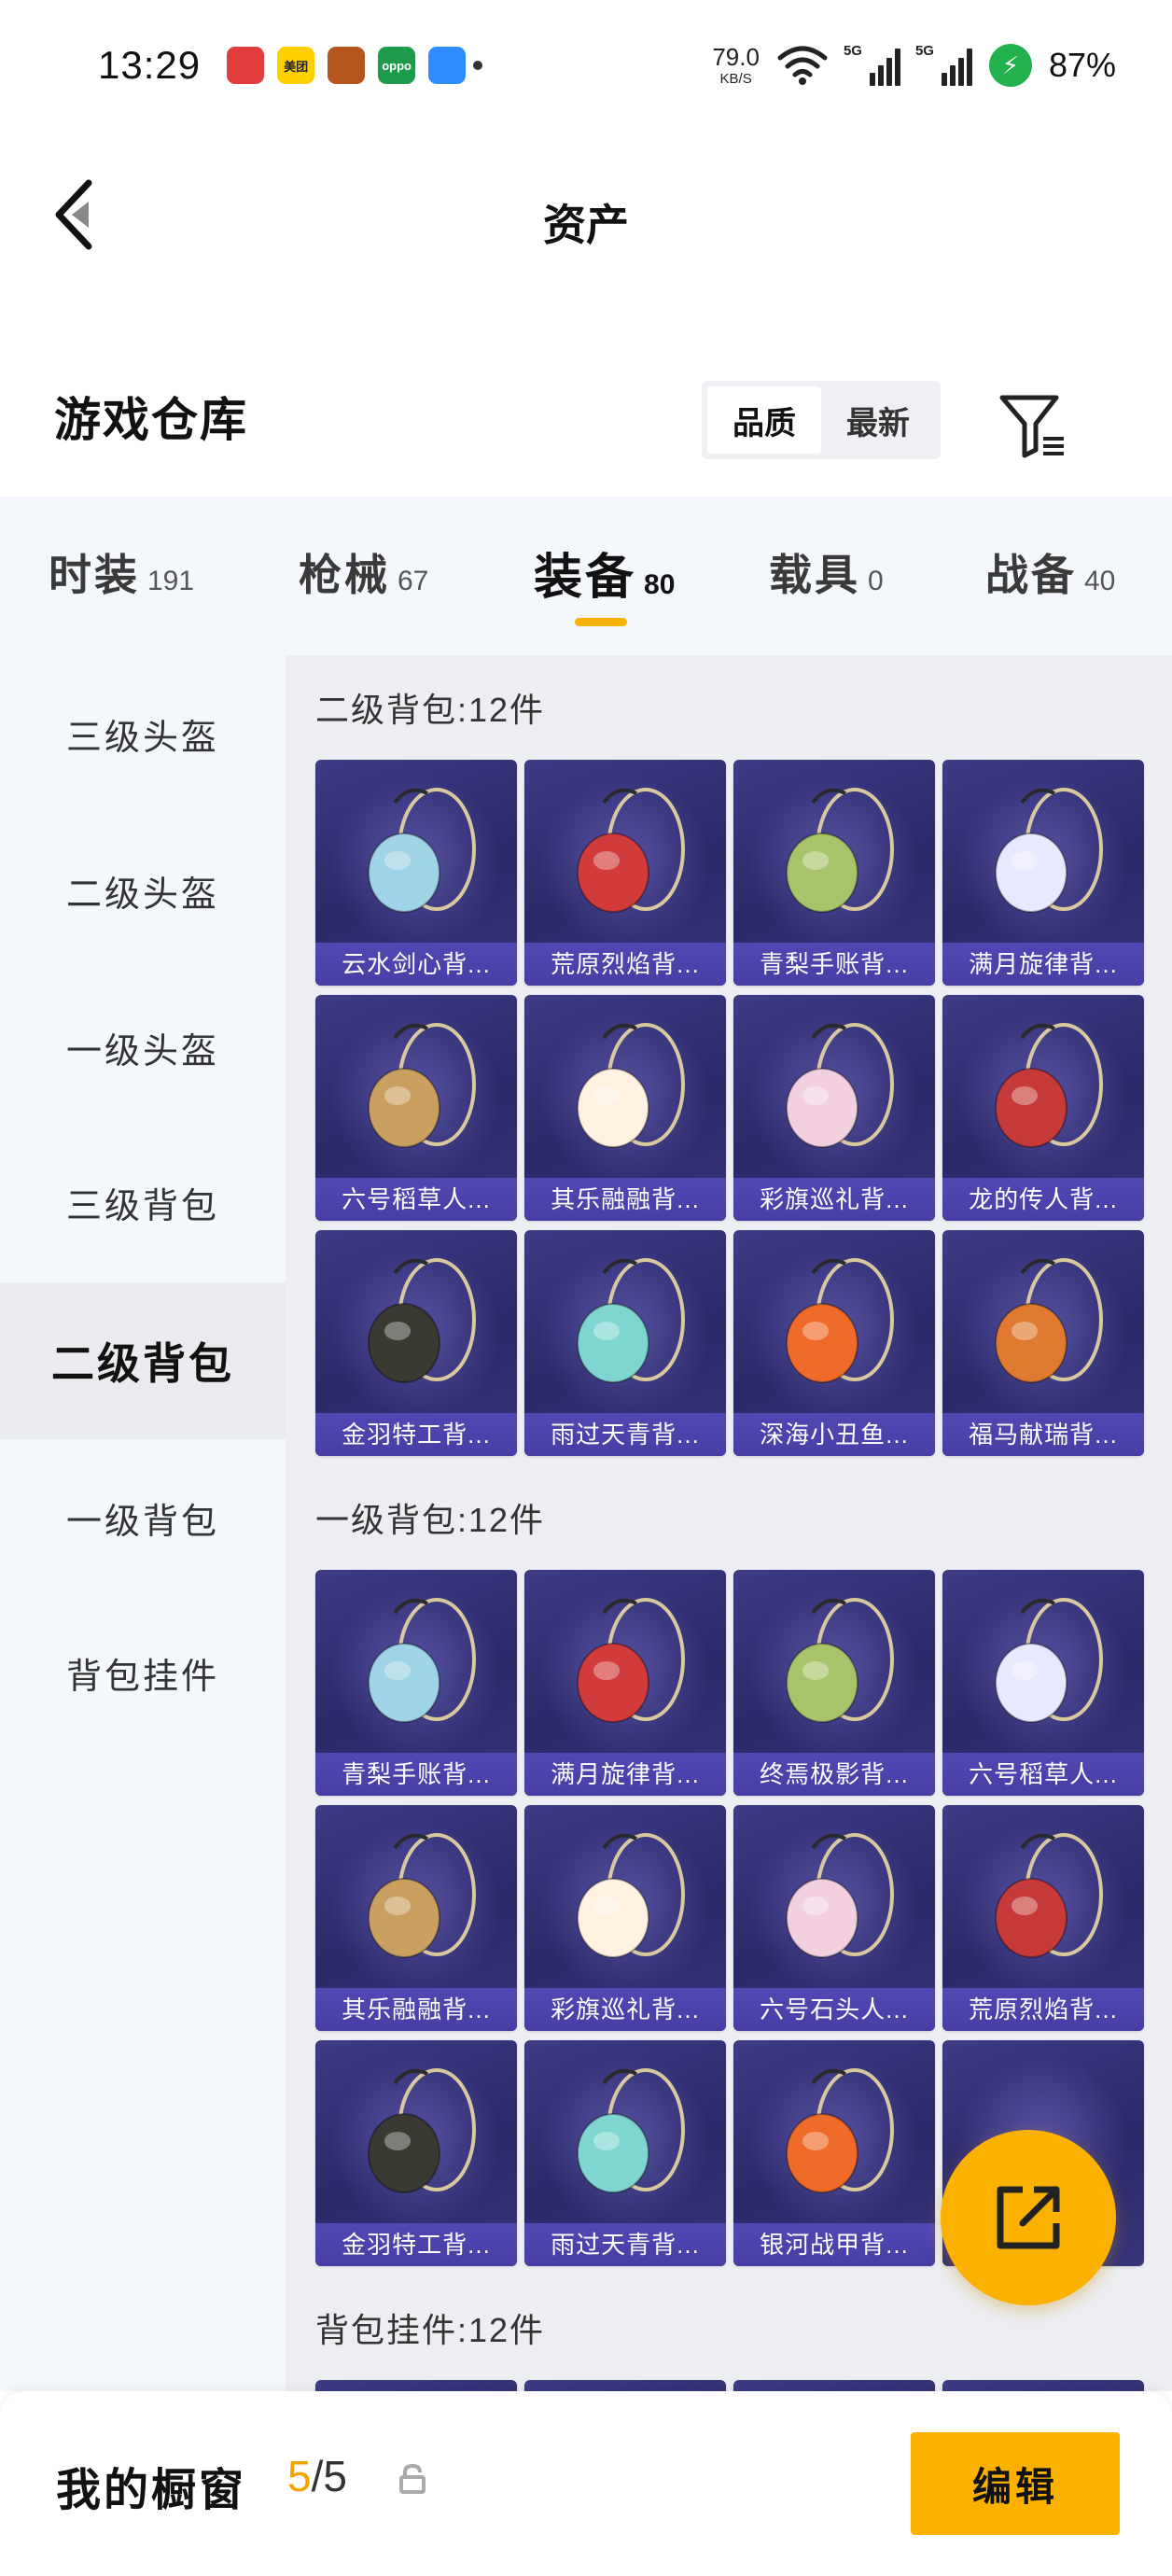 The image size is (1172, 2576). I want to click on tab-count: 191, so click(171, 581).